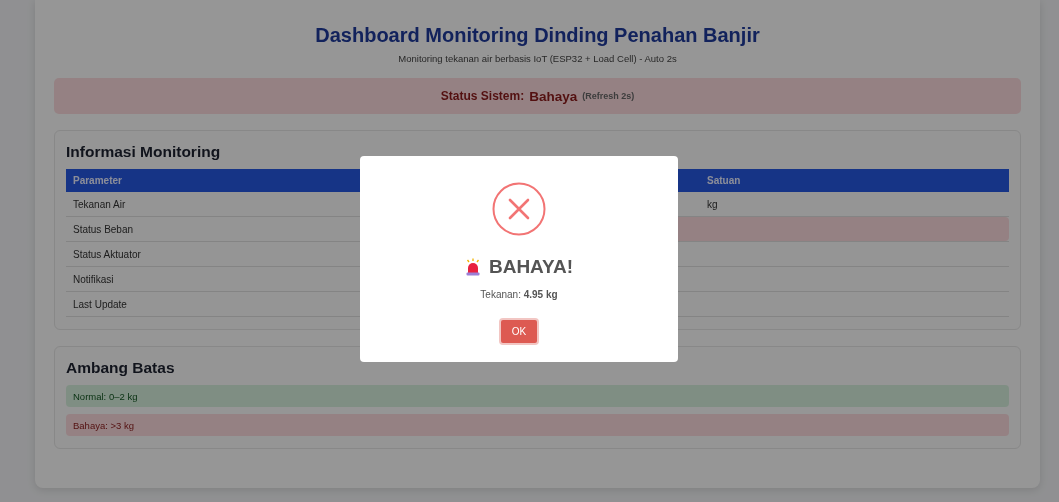 Image resolution: width=1059 pixels, height=502 pixels. I want to click on page-subtitle: Monitoring tekanan air berbasis IoT (ESP32 + Load Cell) - Auto 2s, so click(537, 58).